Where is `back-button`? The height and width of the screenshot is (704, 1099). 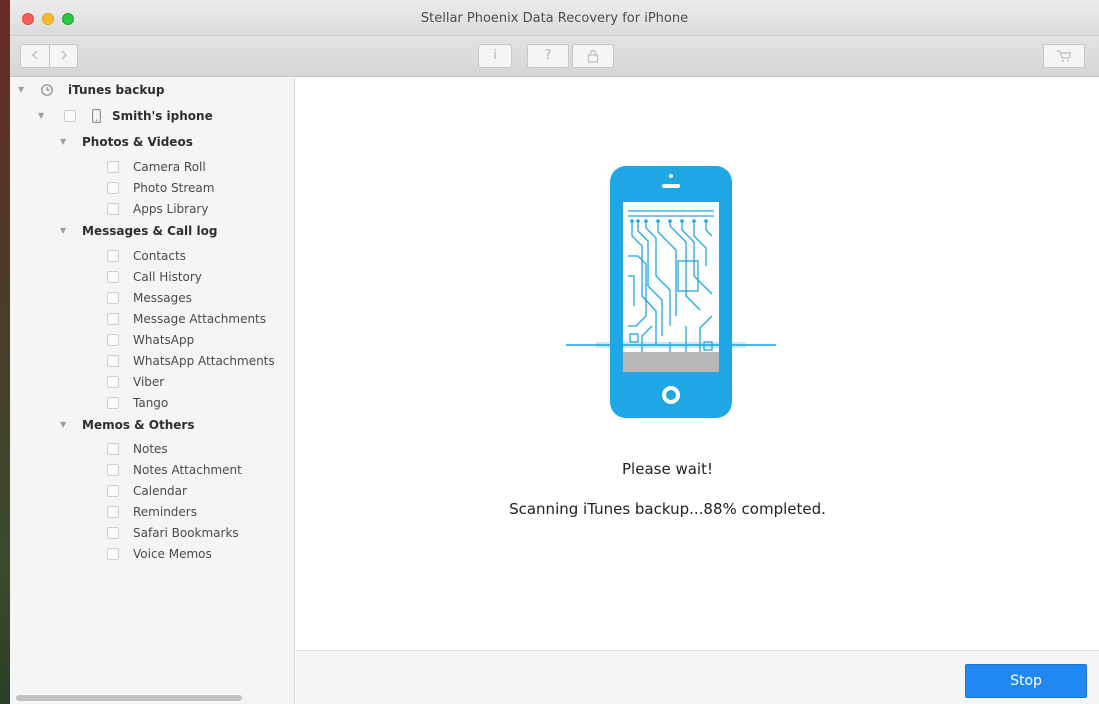
back-button is located at coordinates (35, 56).